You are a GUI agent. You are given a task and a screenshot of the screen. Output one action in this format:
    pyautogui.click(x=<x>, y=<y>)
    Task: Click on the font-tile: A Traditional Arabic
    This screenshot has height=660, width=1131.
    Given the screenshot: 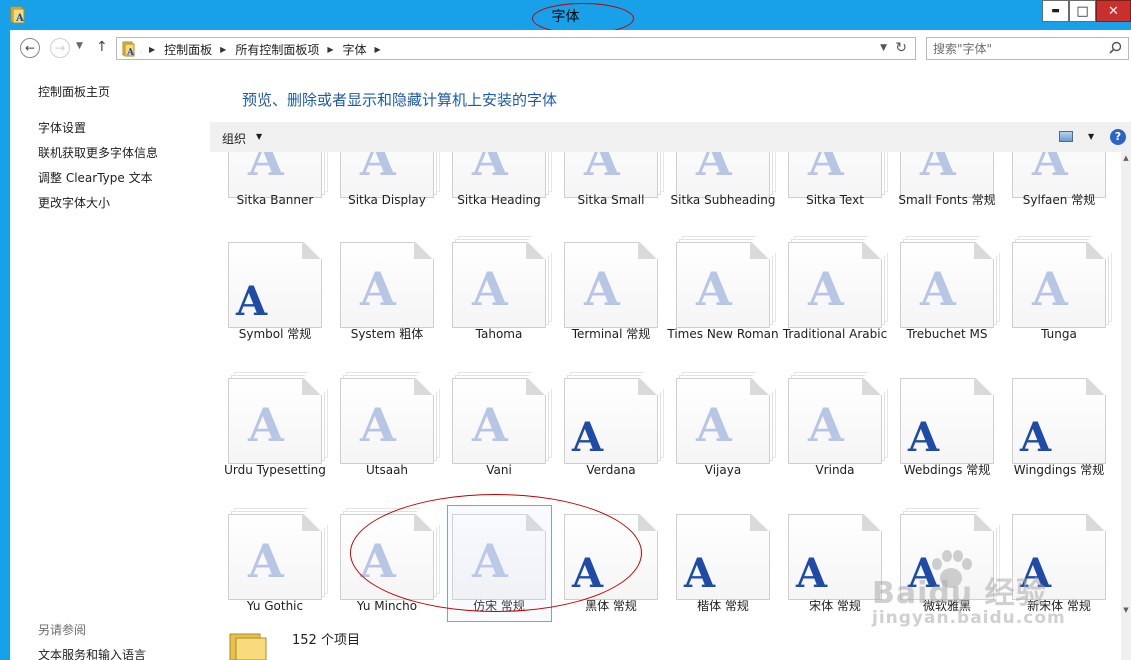 What is the action you would take?
    pyautogui.click(x=835, y=303)
    